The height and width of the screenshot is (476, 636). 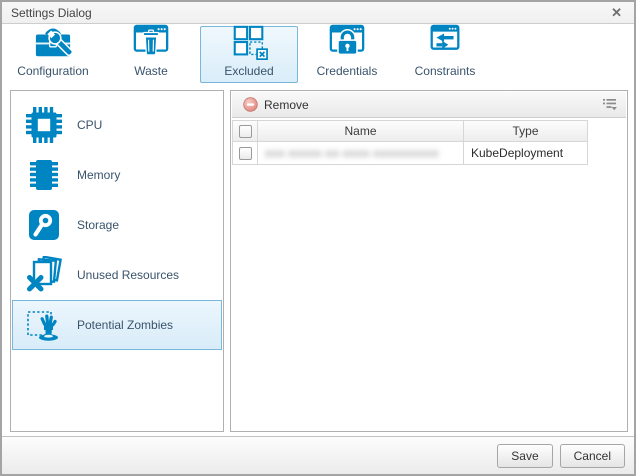 What do you see at coordinates (249, 43) in the screenshot?
I see `grid-excluded-icon` at bounding box center [249, 43].